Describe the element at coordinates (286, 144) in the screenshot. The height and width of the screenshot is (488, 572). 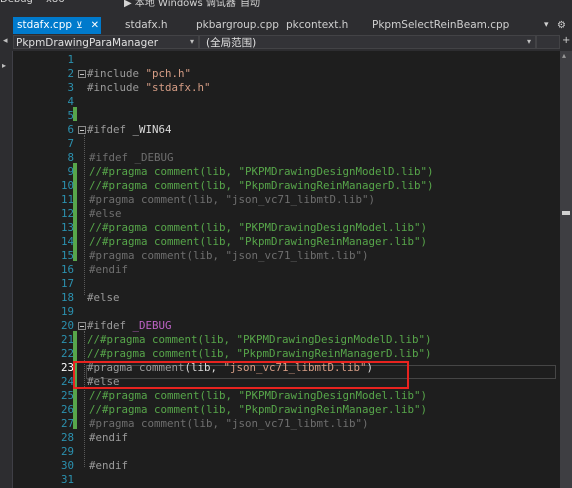
I see `code-line: 7` at that location.